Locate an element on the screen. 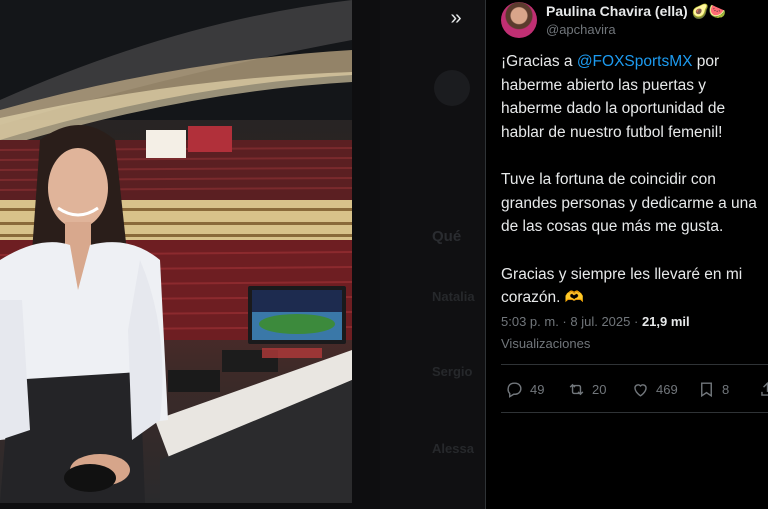  background-sidebar: Qué Natalia Sergio Alessa is located at coordinates (432, 254).